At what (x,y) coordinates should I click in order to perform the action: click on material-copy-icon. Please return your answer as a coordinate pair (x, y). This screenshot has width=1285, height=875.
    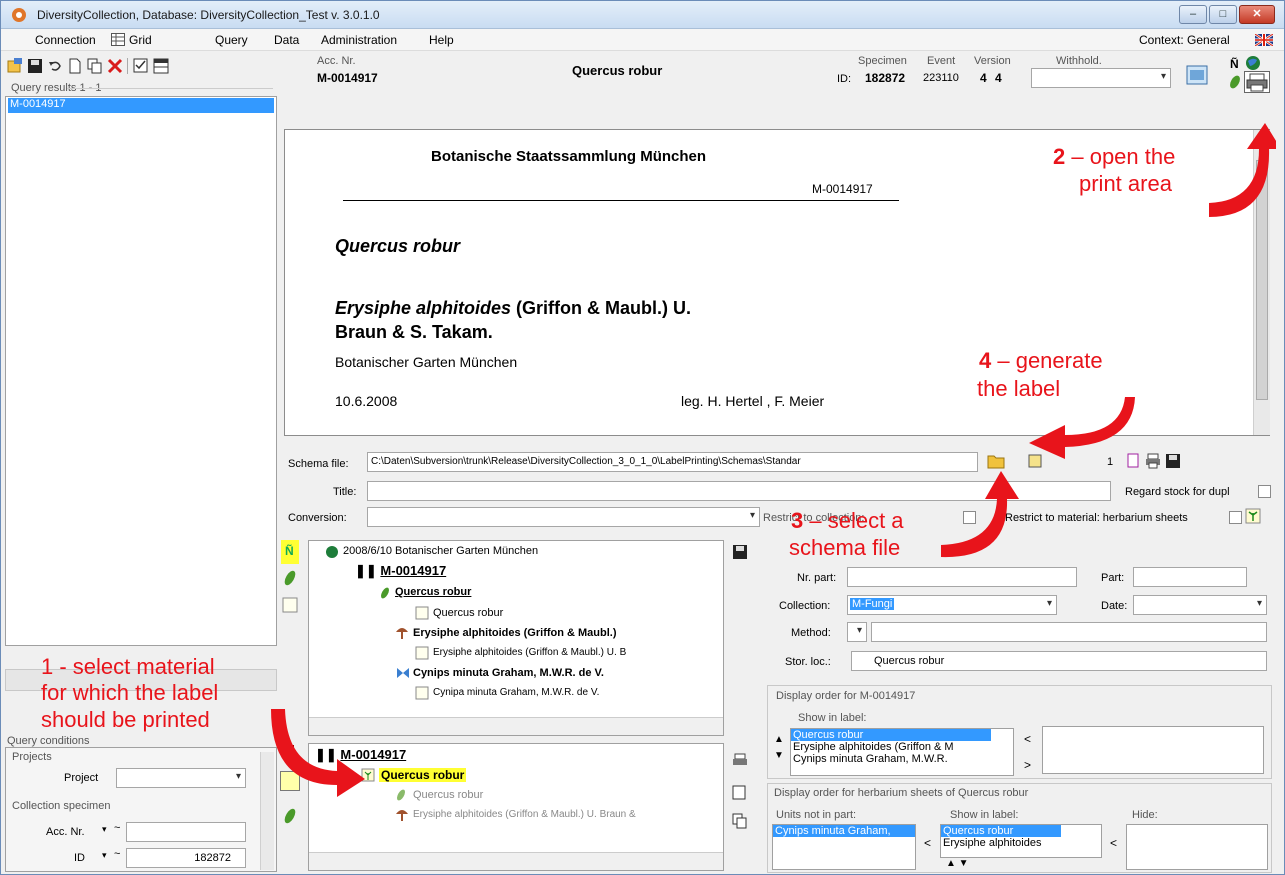
    Looking at the image, I should click on (740, 821).